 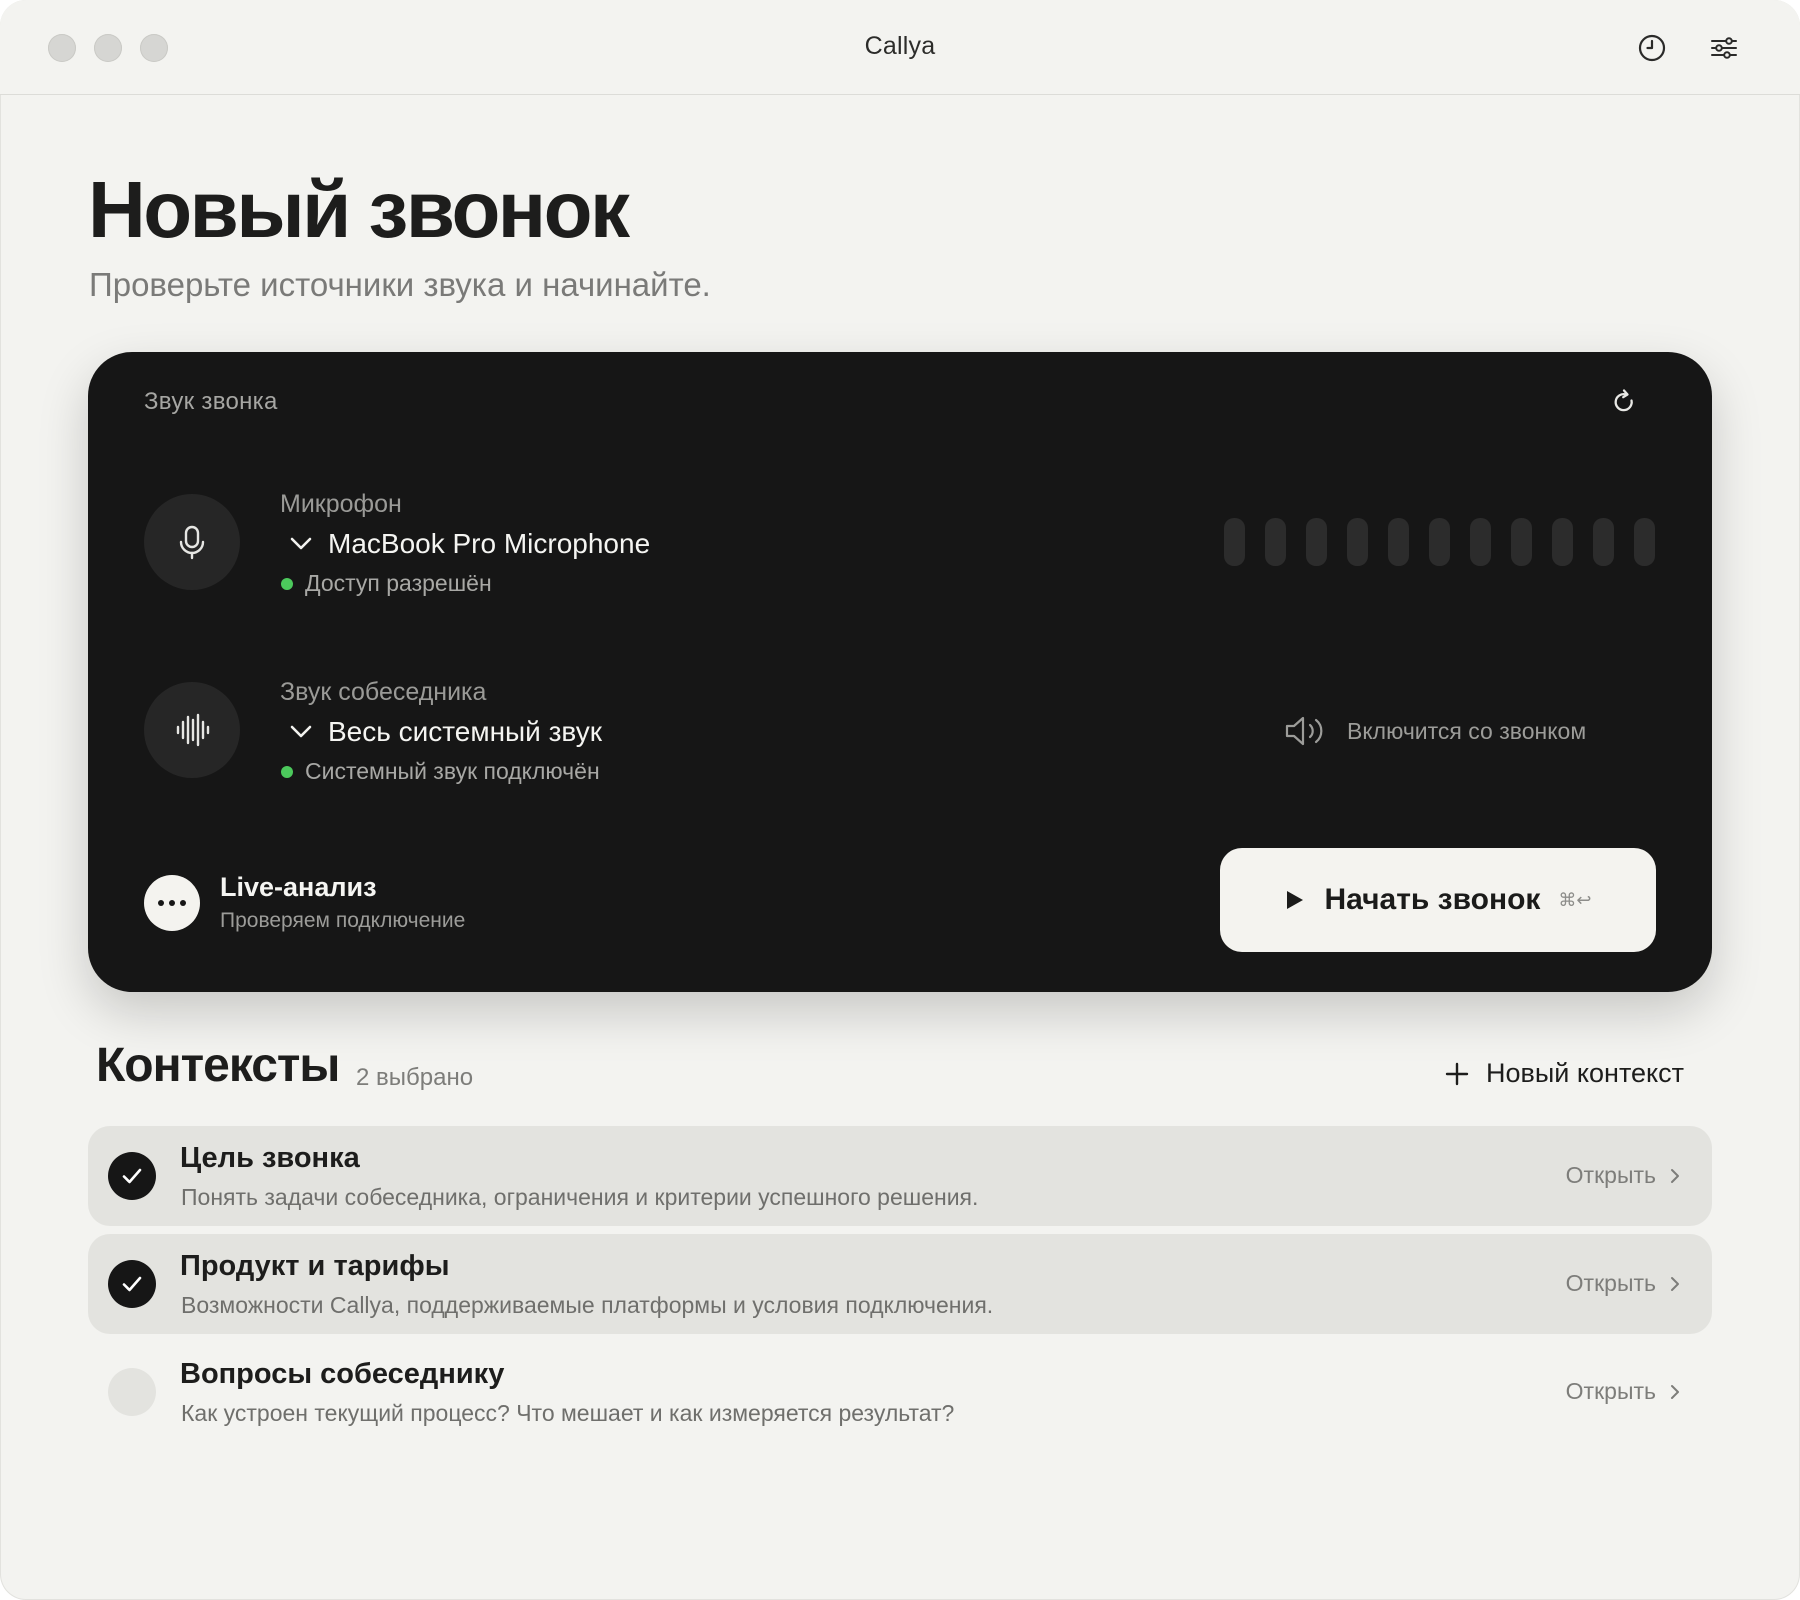 What do you see at coordinates (315, 1266) in the screenshot?
I see `context-name: Продукт и тарифы` at bounding box center [315, 1266].